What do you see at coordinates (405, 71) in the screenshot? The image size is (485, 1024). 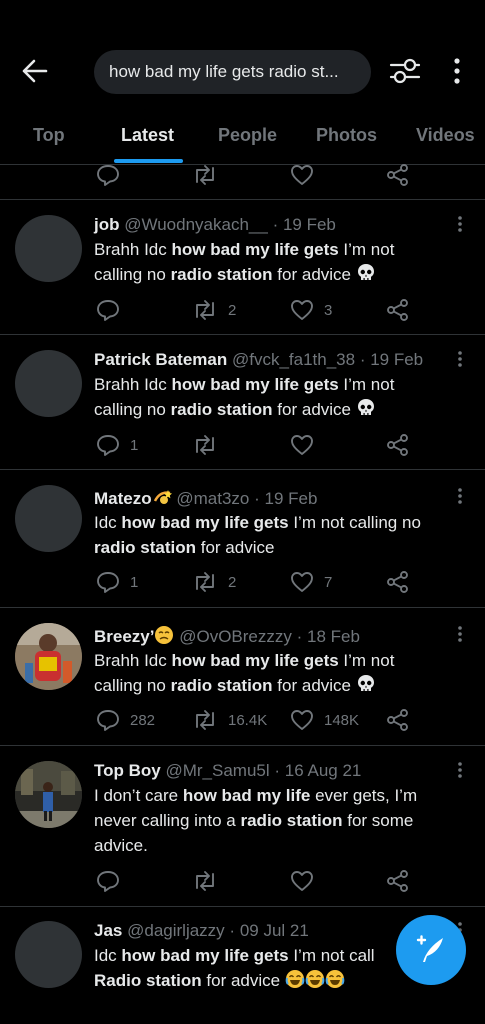 I see `filter-settings-icon` at bounding box center [405, 71].